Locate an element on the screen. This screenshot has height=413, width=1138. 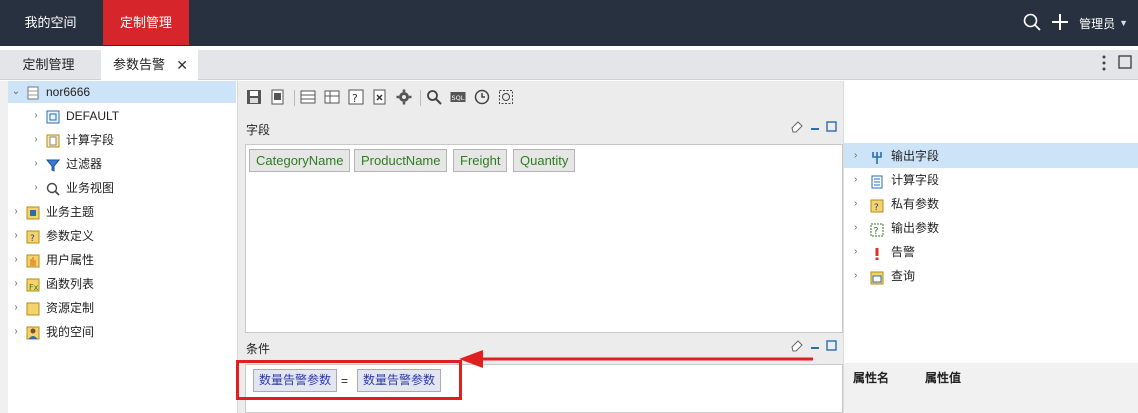
palette-item-query: › 查询 is located at coordinates (884, 276).